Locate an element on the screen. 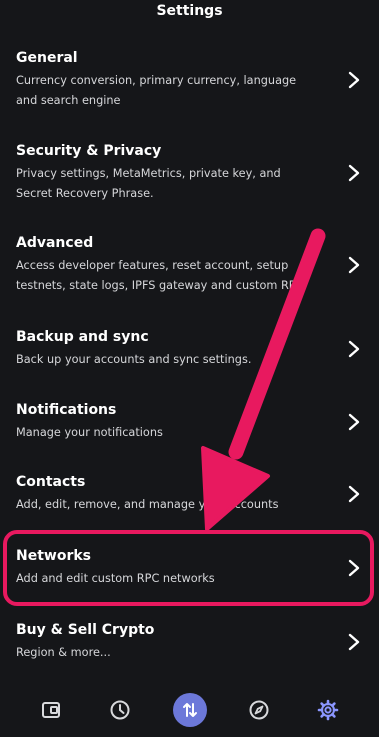  settings-gear-icon is located at coordinates (328, 710).